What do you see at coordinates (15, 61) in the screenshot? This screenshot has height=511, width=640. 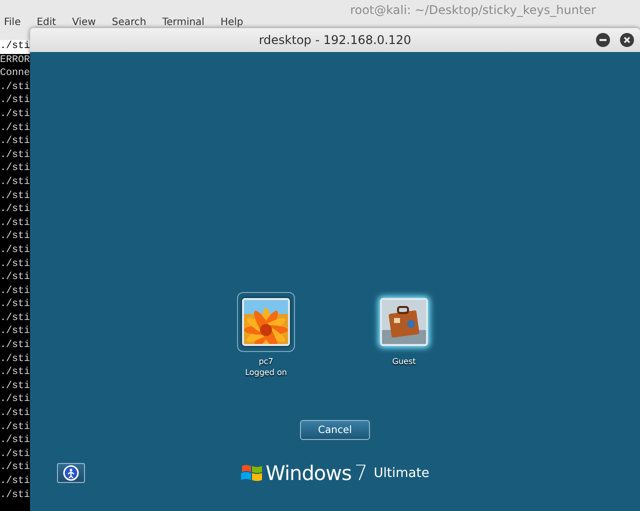 I see `terminal-line: ERROR` at bounding box center [15, 61].